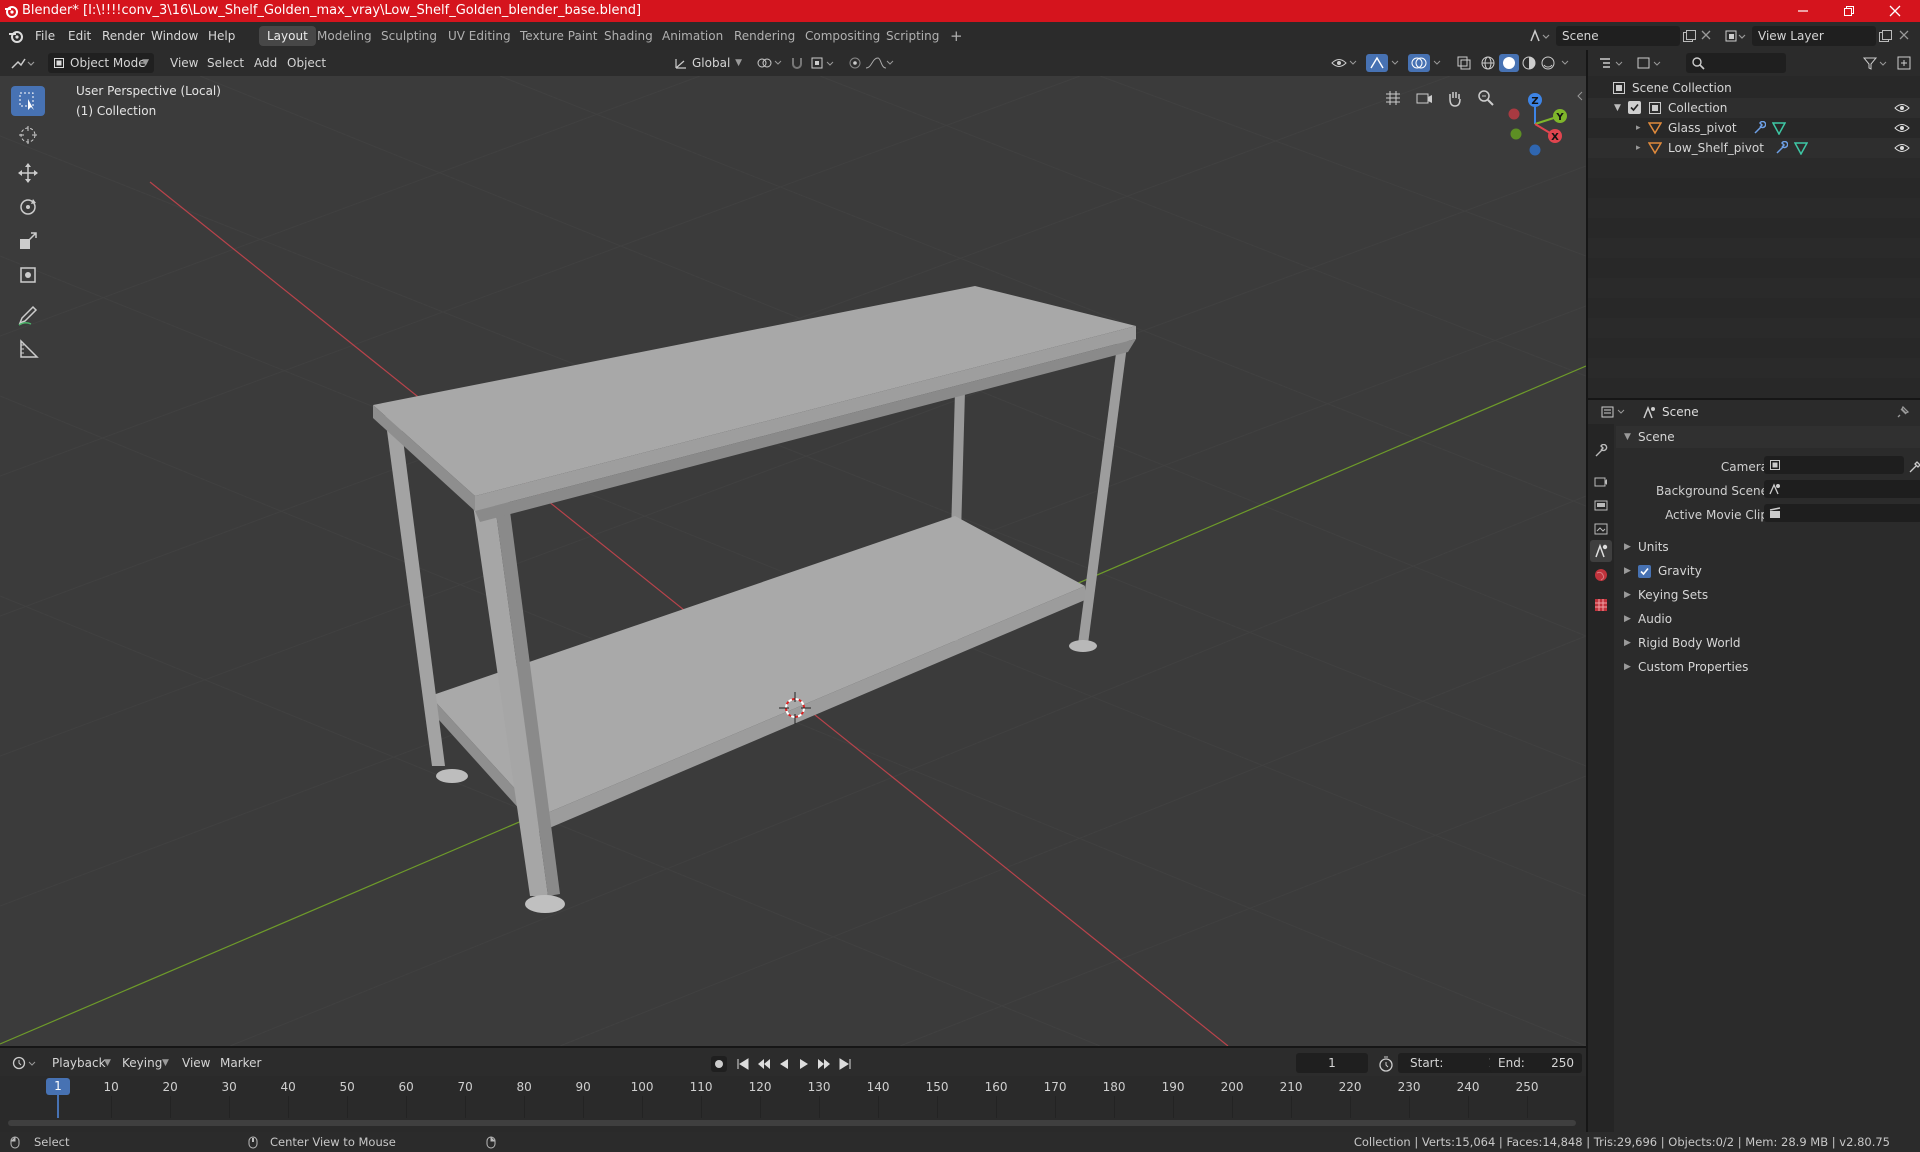  Describe the element at coordinates (708, 63) in the screenshot. I see `transform-orientation-dropdown: Global ▼` at that location.